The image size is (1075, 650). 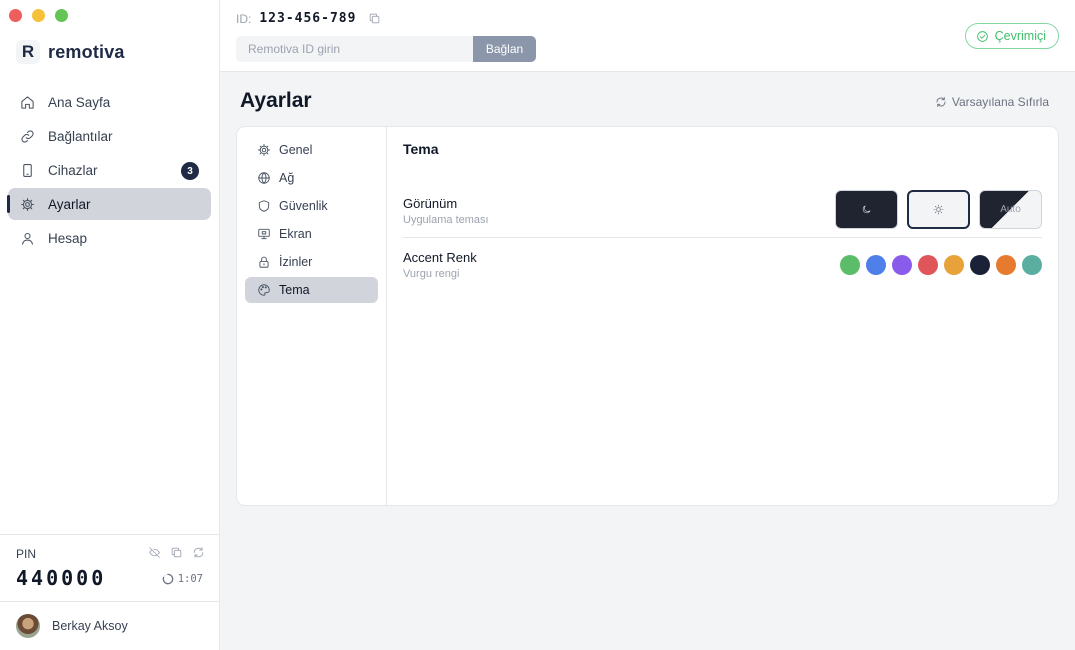 What do you see at coordinates (26, 554) in the screenshot?
I see `pin-label: PIN` at bounding box center [26, 554].